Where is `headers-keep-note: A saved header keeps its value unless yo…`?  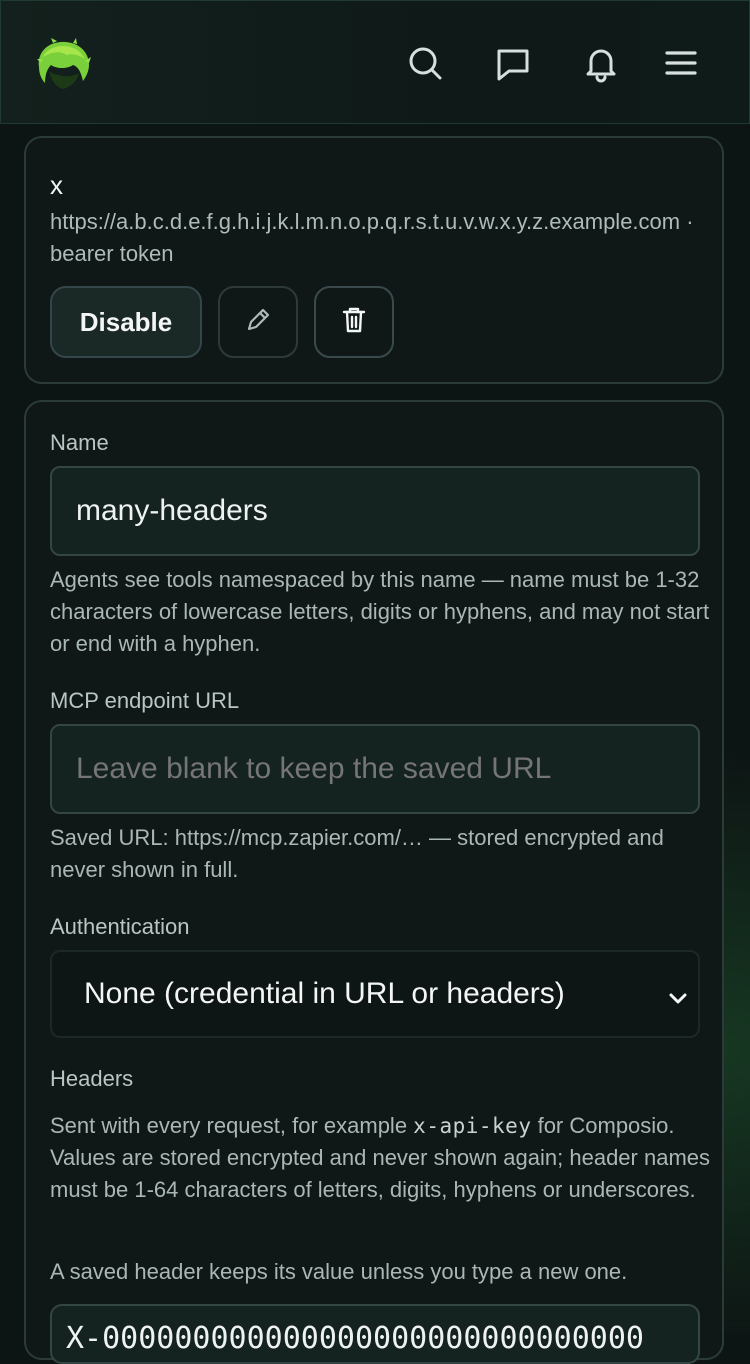
headers-keep-note: A saved header keeps its value unless yo… is located at coordinates (339, 1271).